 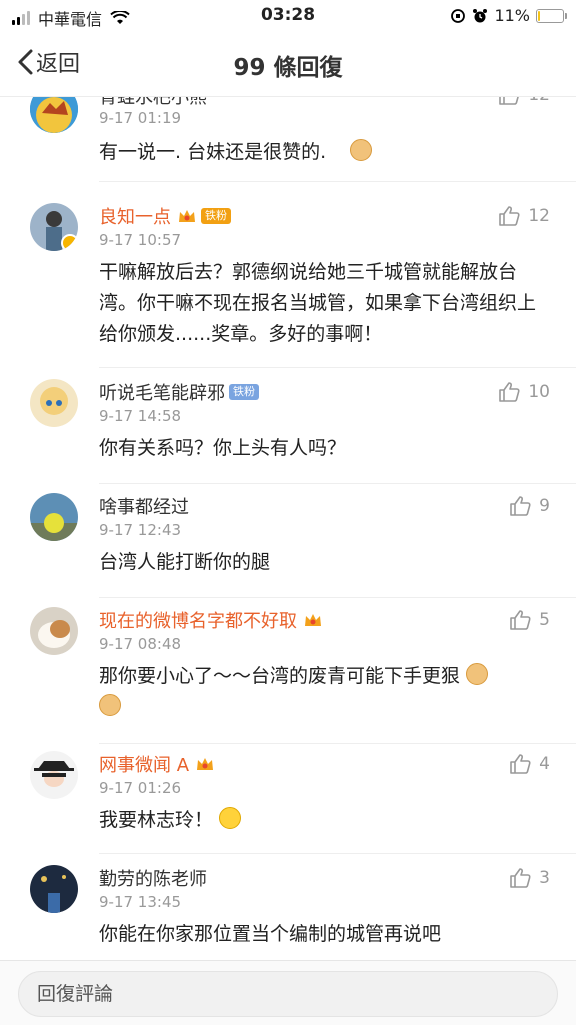 What do you see at coordinates (135, 217) in the screenshot?
I see `username-text: 良知一点` at bounding box center [135, 217].